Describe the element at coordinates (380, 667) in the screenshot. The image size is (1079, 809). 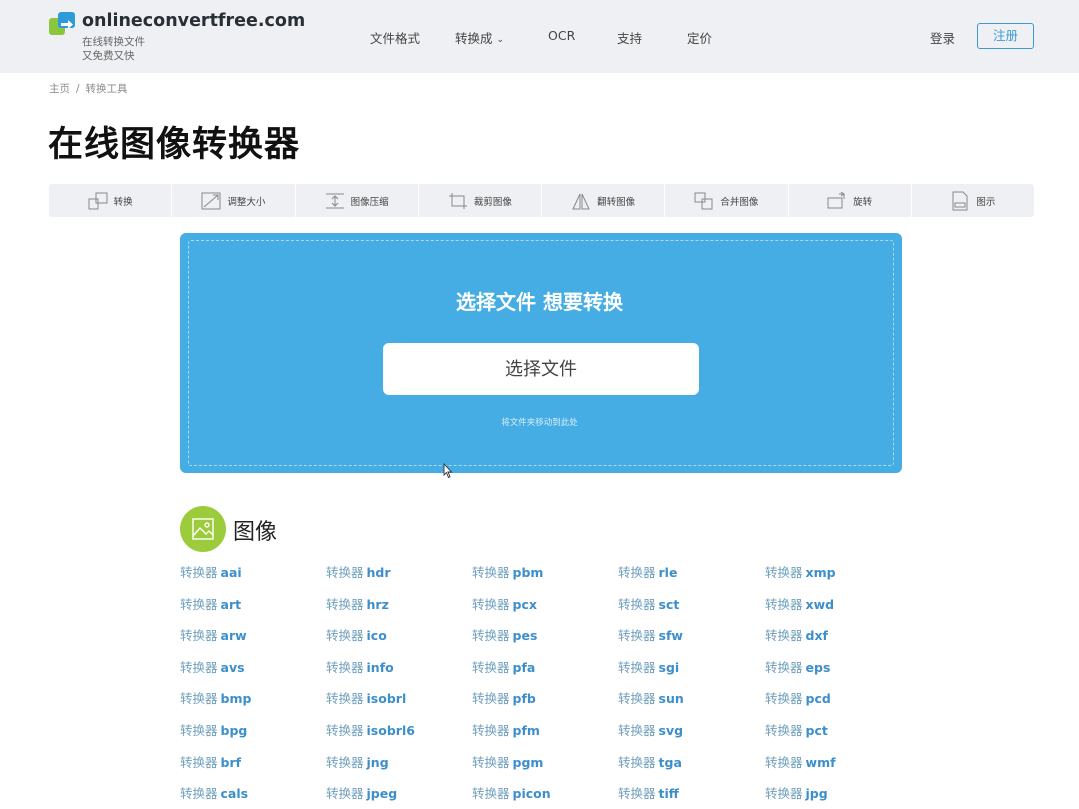
I see `format-name: info` at that location.